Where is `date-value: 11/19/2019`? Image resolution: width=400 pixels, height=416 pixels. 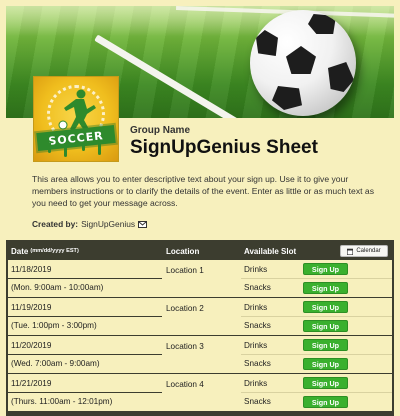 date-value: 11/19/2019 is located at coordinates (31, 307).